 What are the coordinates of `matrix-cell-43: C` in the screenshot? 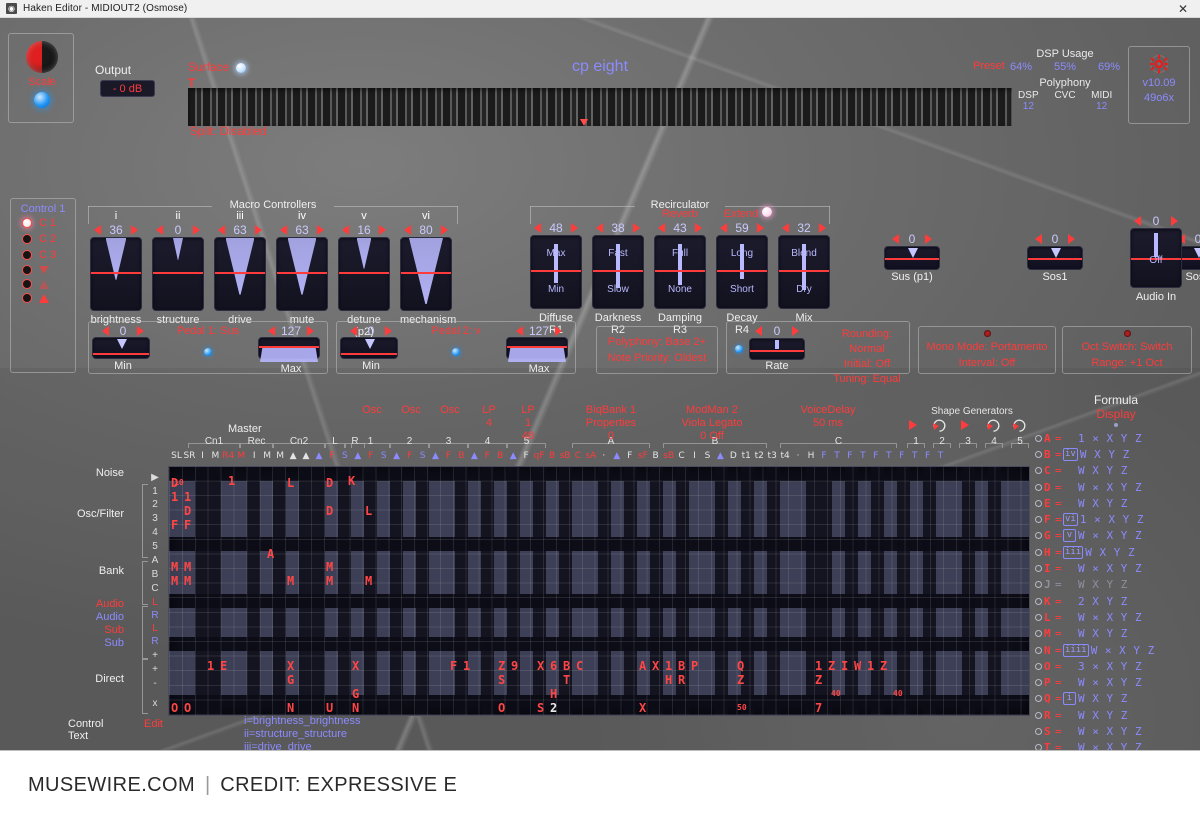 It's located at (579, 666).